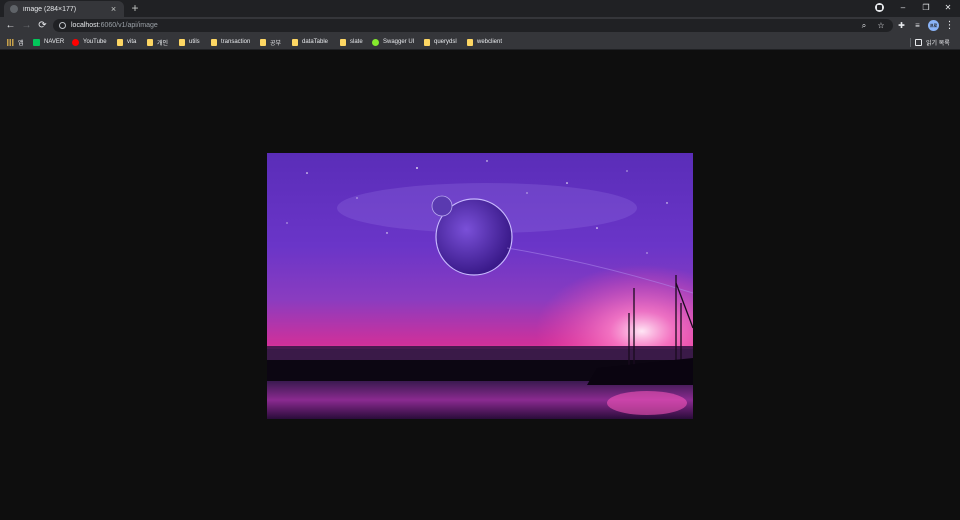 This screenshot has height=520, width=960. Describe the element at coordinates (62, 25) in the screenshot. I see `site-info-icon` at that location.